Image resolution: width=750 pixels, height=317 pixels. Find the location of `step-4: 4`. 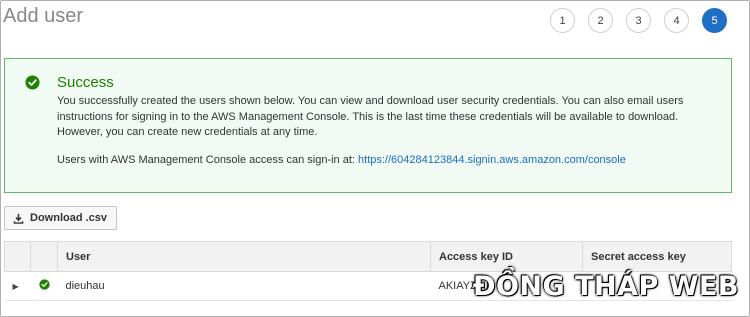

step-4: 4 is located at coordinates (676, 20).